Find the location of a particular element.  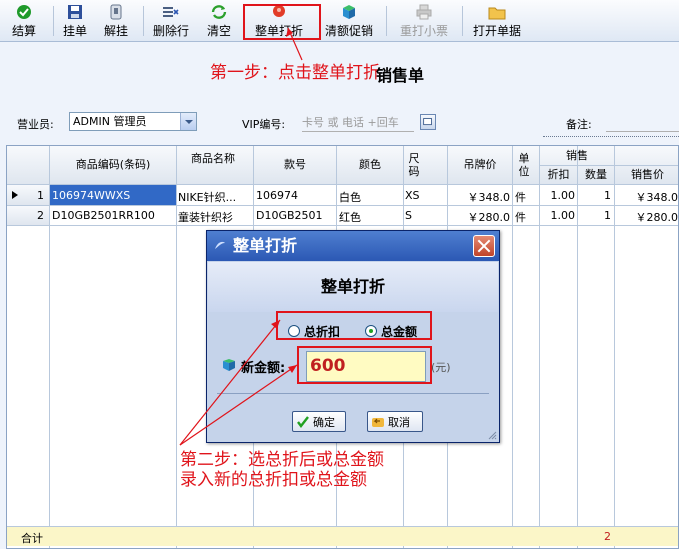

salesperson-label: 营业员: is located at coordinates (35, 124).